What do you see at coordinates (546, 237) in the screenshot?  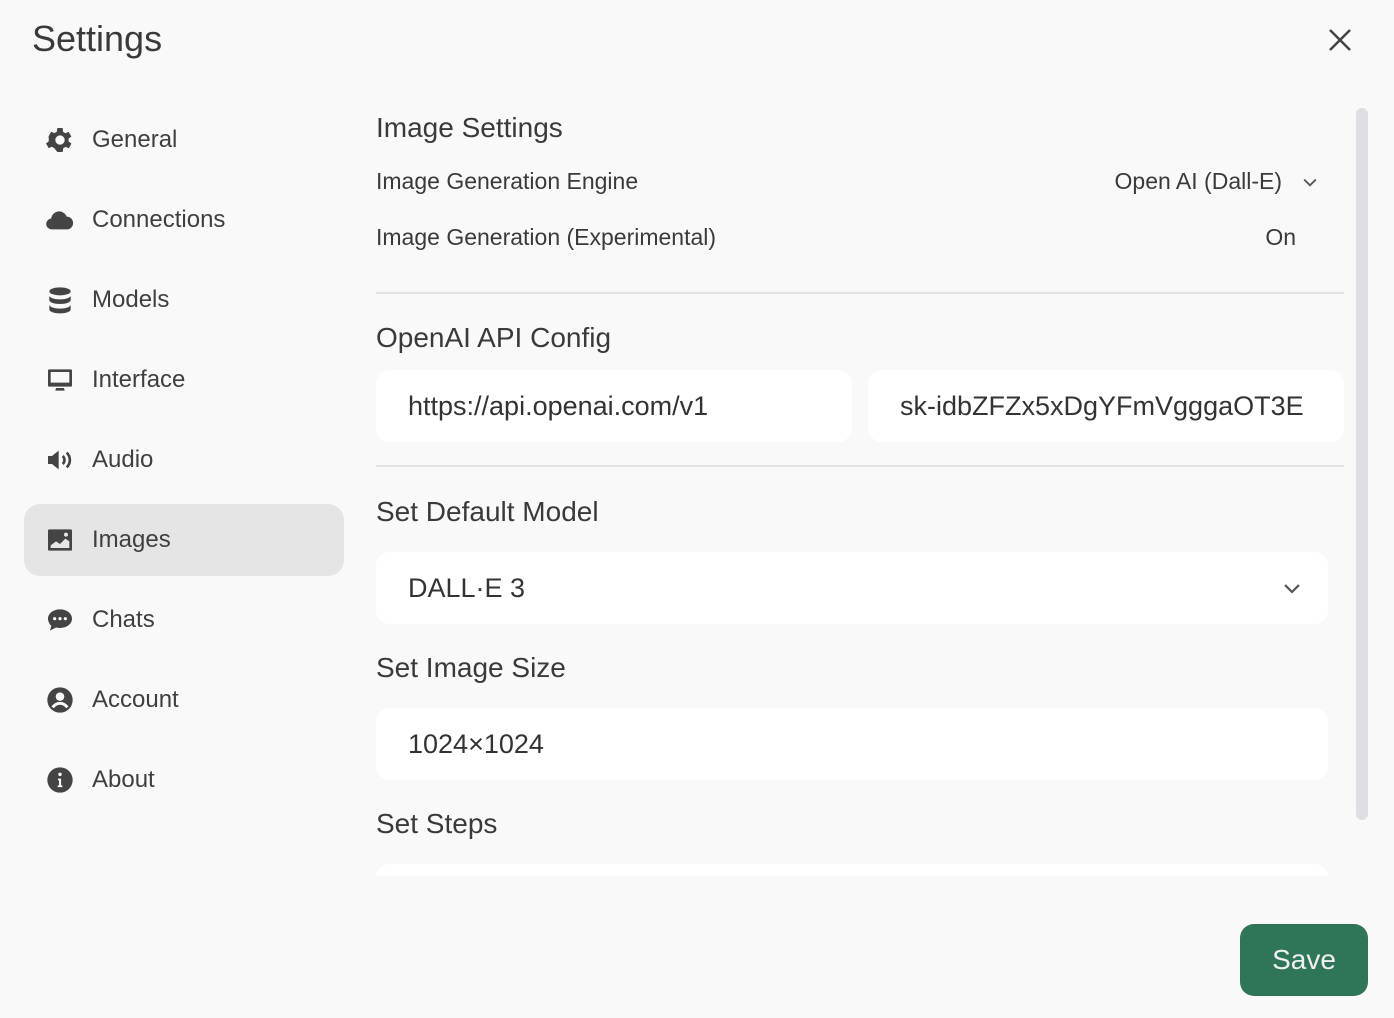 I see `experimental-label: Image Generation (Experimental)` at bounding box center [546, 237].